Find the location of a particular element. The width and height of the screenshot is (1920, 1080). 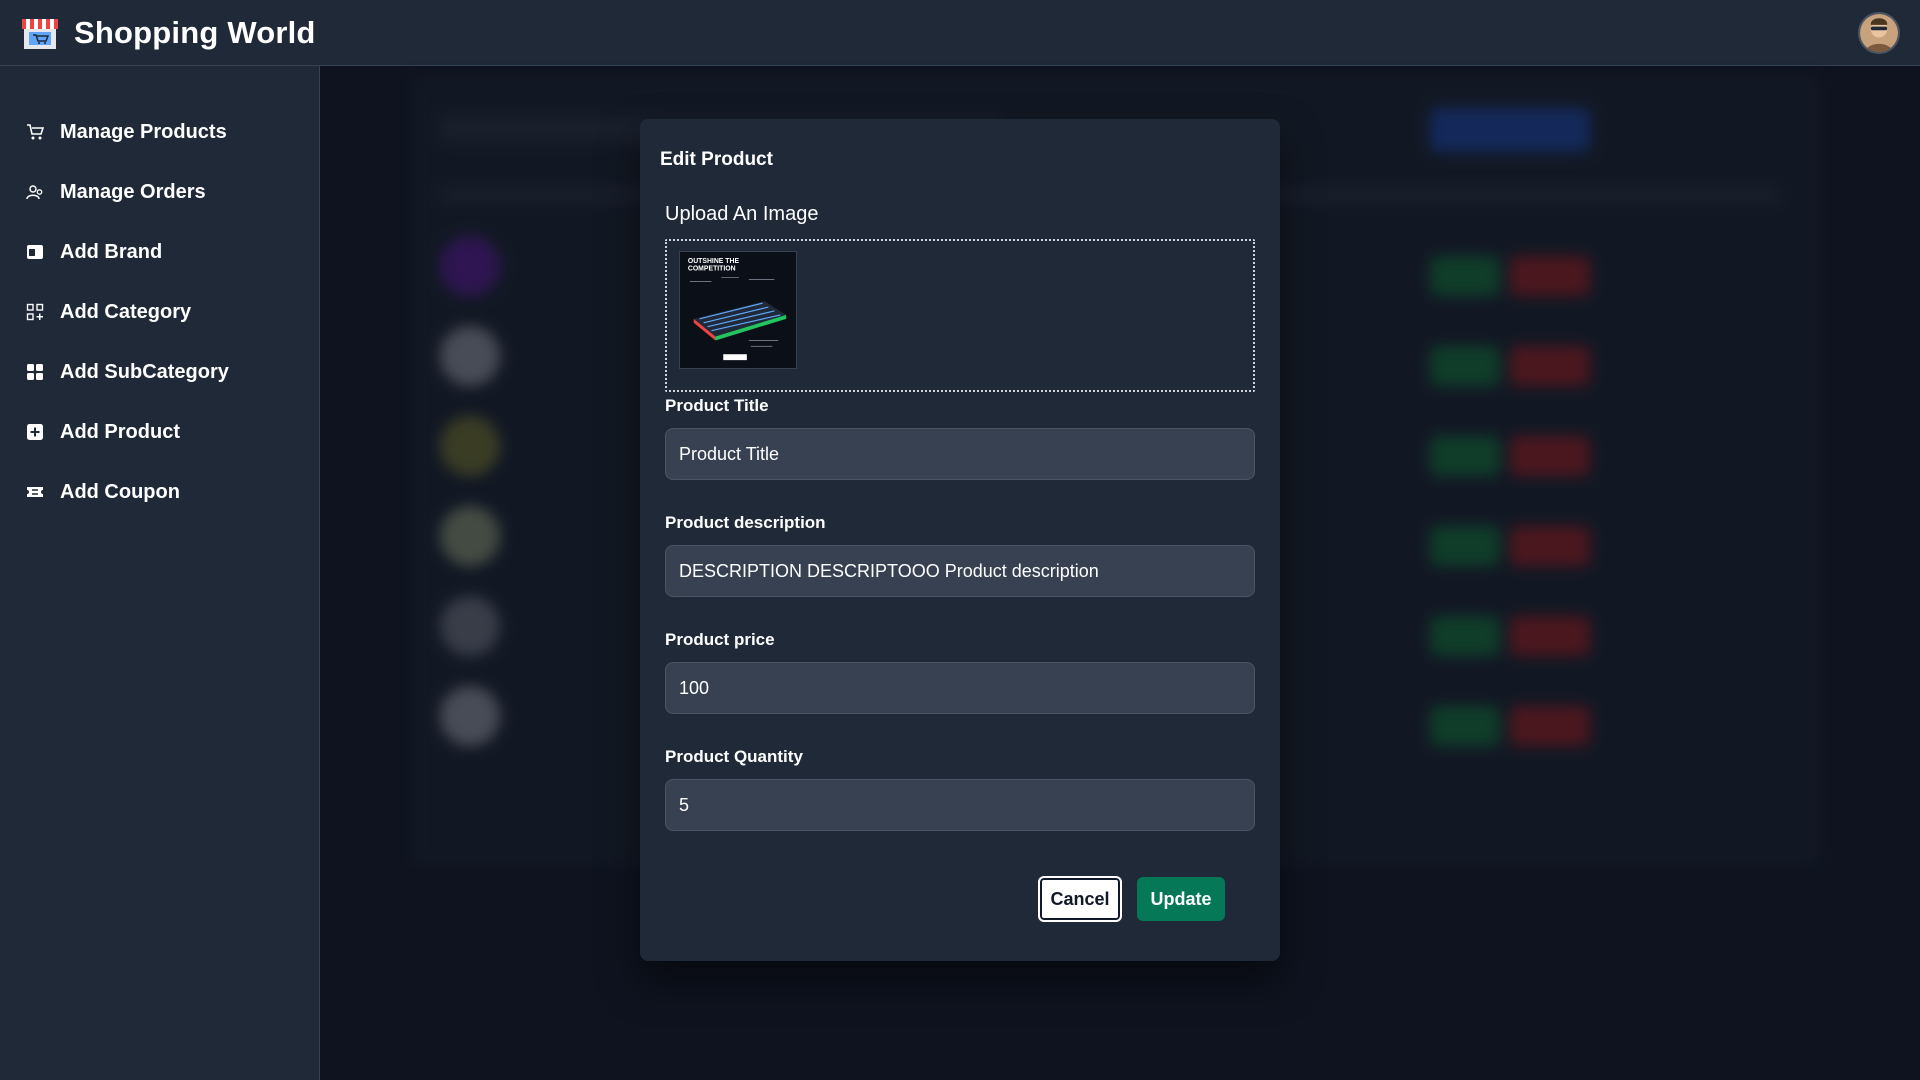

ticket-icon is located at coordinates (35, 492).